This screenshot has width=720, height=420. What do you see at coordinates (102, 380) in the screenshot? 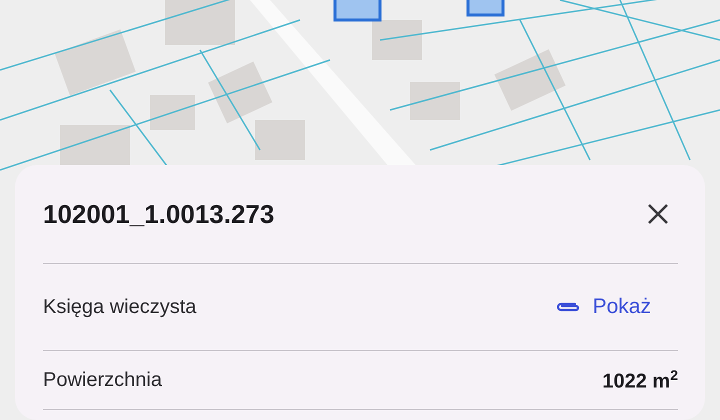
I see `field-label: Powierzchnia` at bounding box center [102, 380].